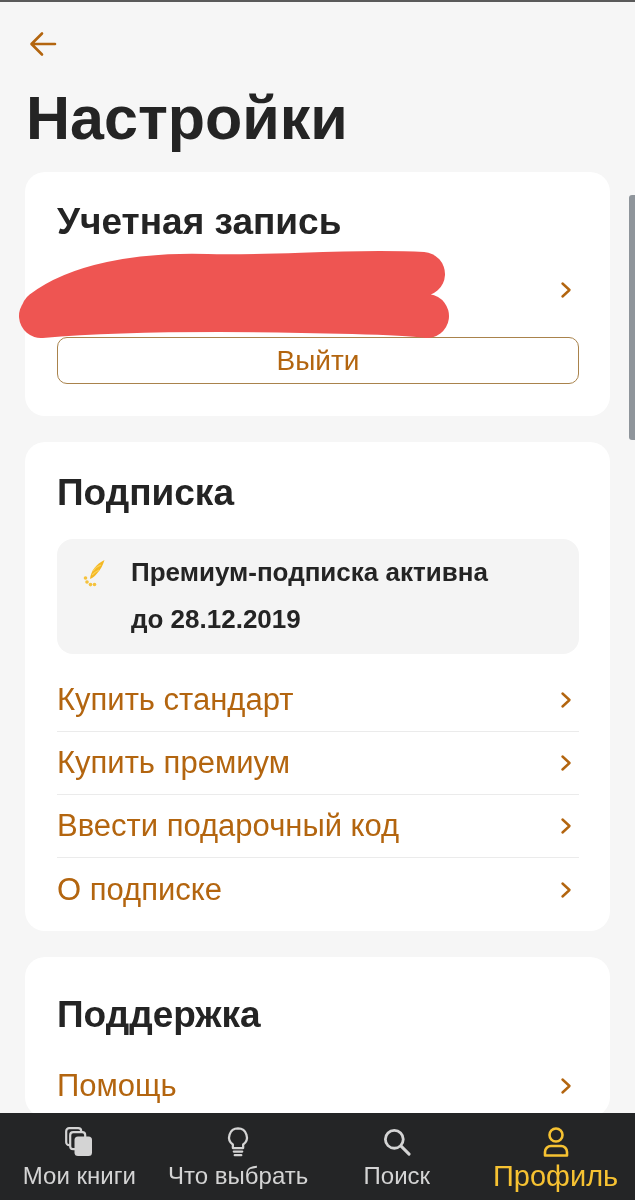 This screenshot has height=1200, width=635. I want to click on logout-button: Выйти, so click(318, 360).